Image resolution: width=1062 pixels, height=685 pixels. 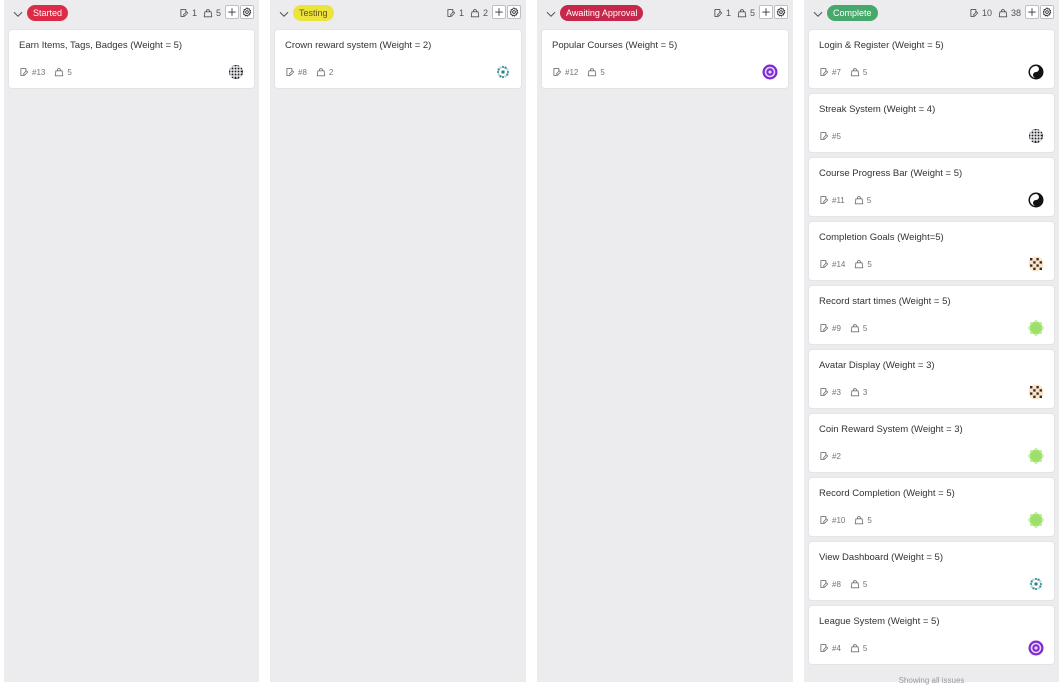 I want to click on issue-card: Login & Register (Weight = 5) #7 5, so click(x=931, y=59).